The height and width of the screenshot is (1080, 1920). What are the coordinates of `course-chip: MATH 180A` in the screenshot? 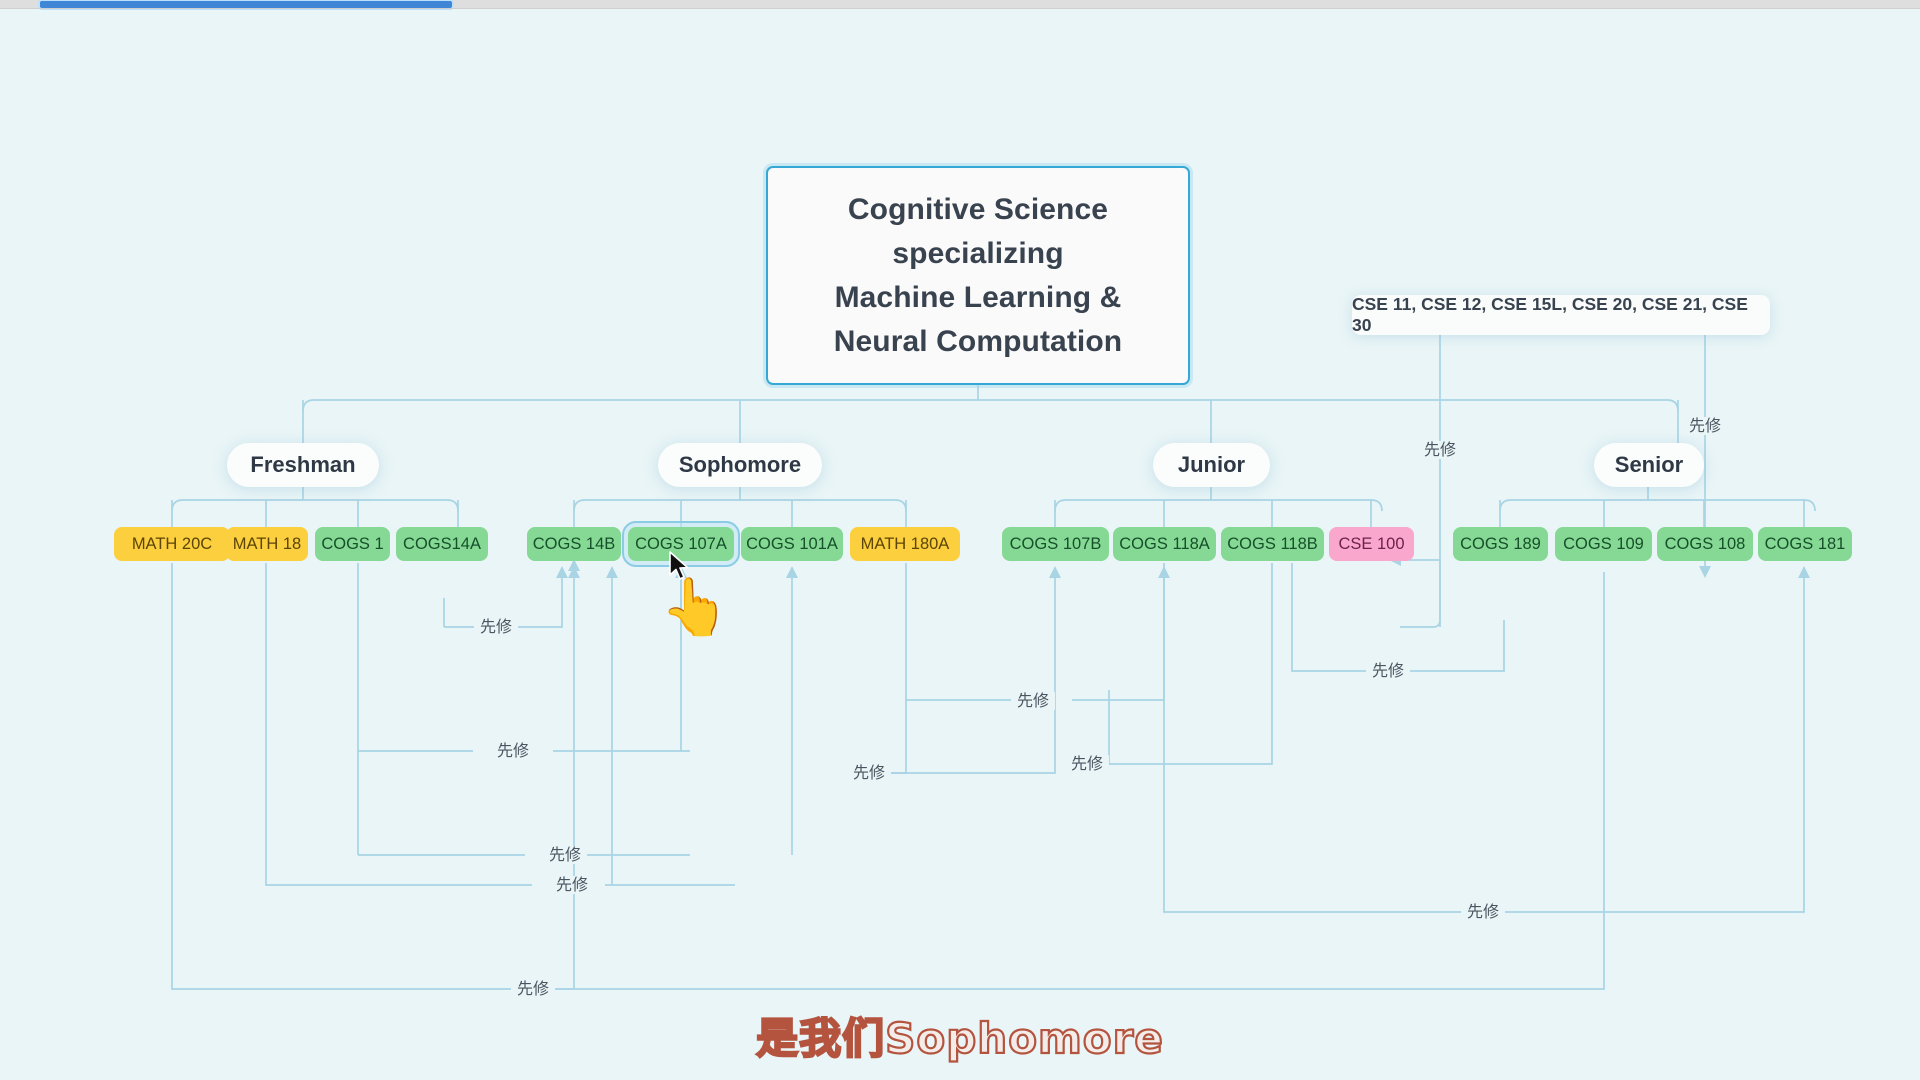 It's located at (905, 544).